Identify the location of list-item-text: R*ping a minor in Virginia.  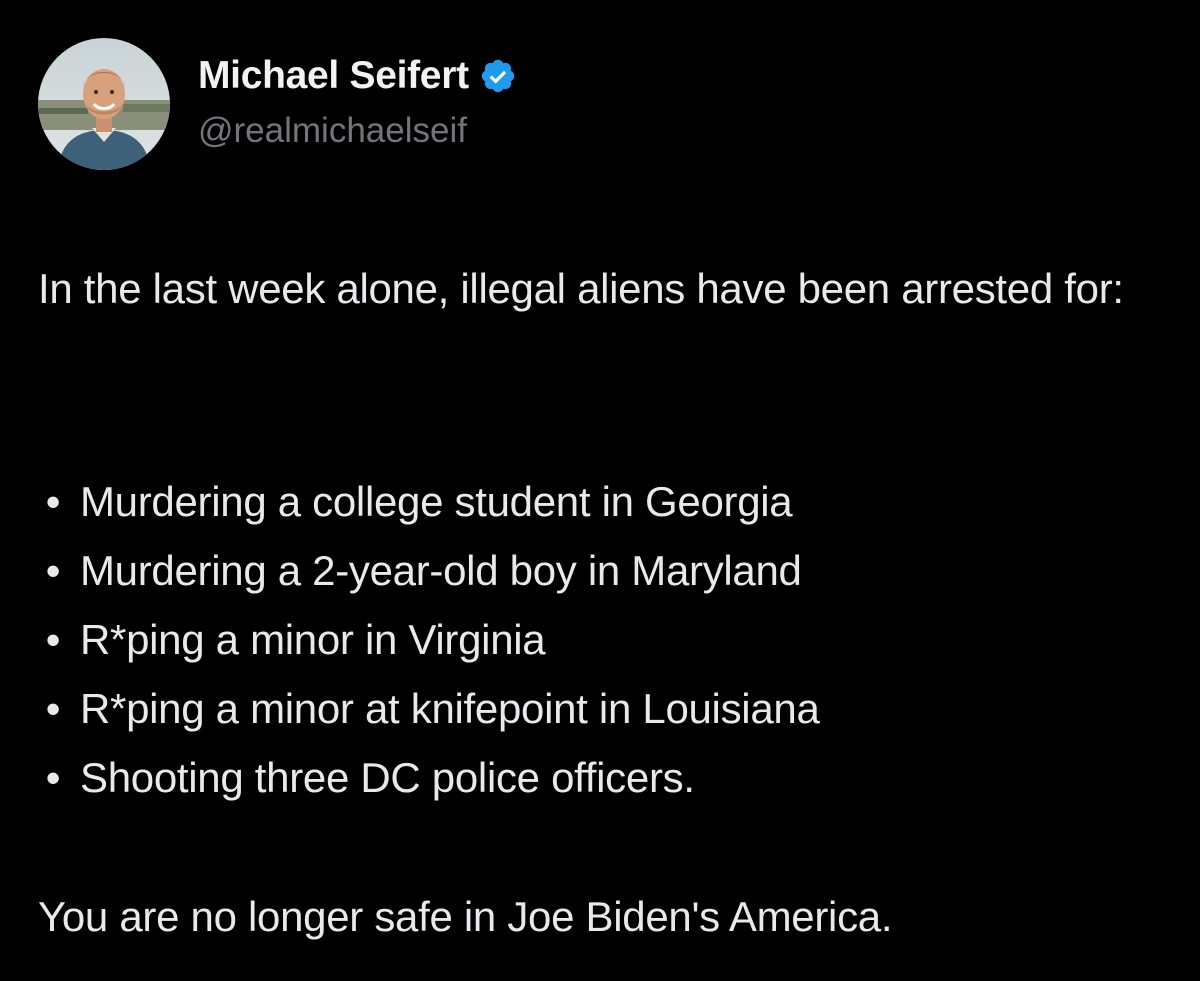
(313, 639).